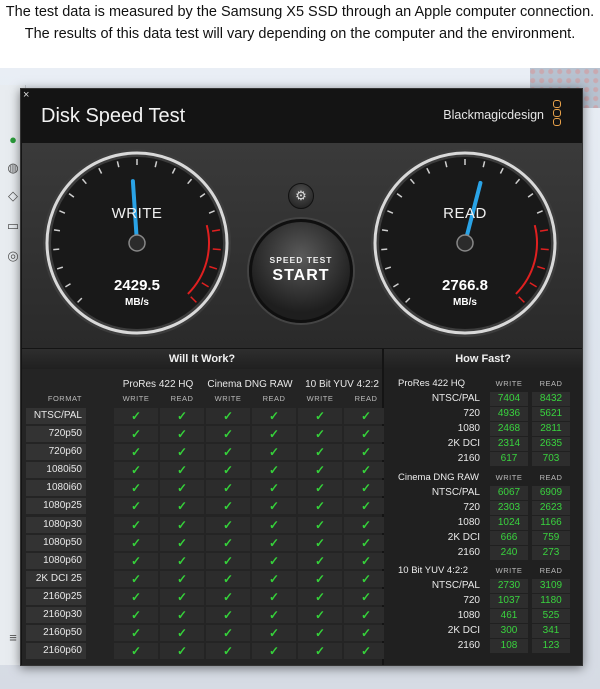 The width and height of the screenshot is (600, 689). I want to click on read-fps-value: 525, so click(551, 616).